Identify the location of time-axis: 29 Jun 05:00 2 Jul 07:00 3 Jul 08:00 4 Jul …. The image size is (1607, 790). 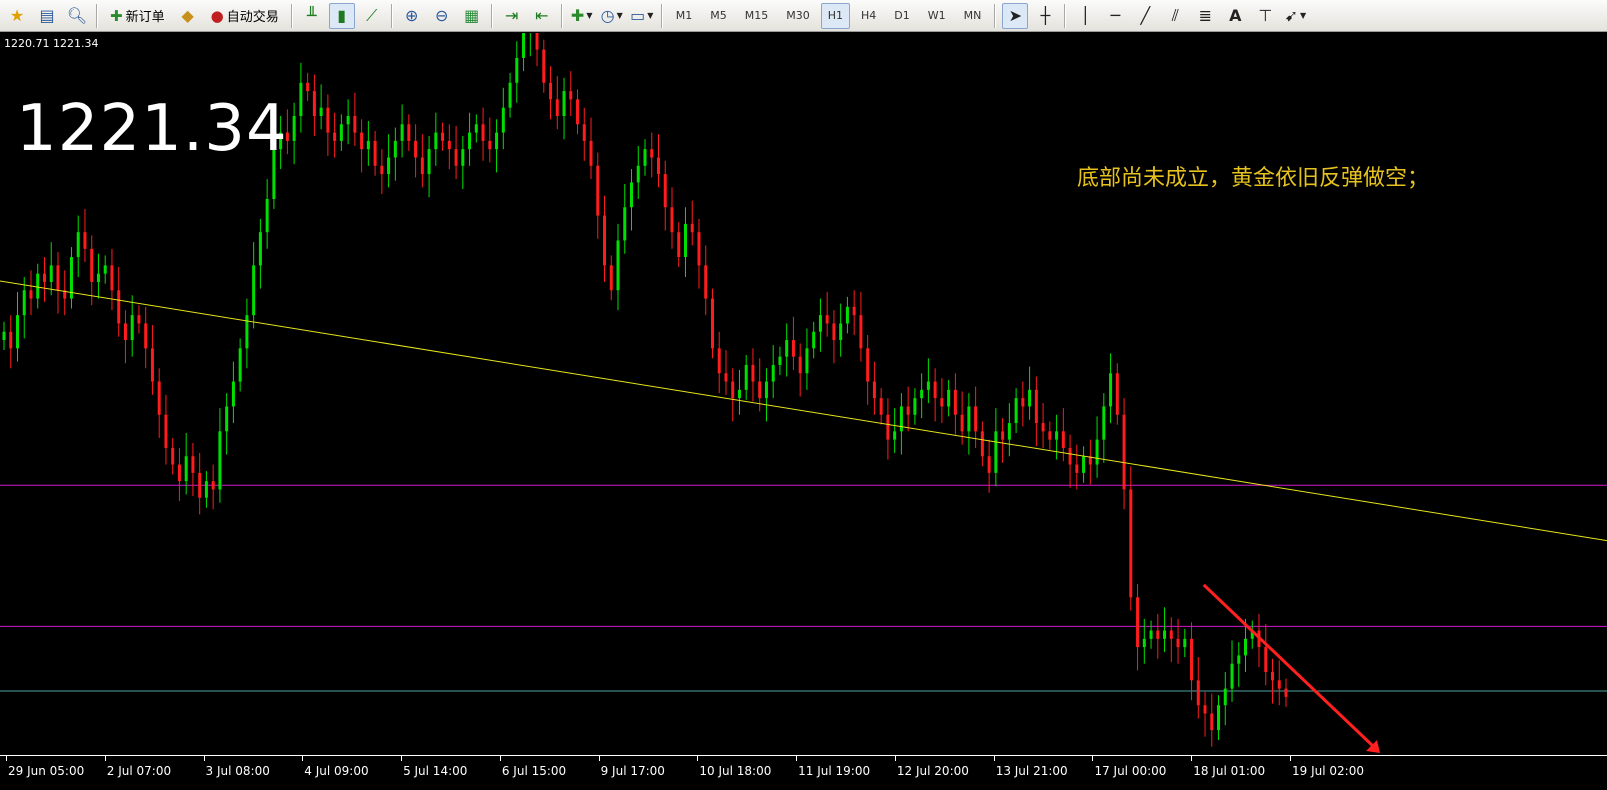
(803, 772).